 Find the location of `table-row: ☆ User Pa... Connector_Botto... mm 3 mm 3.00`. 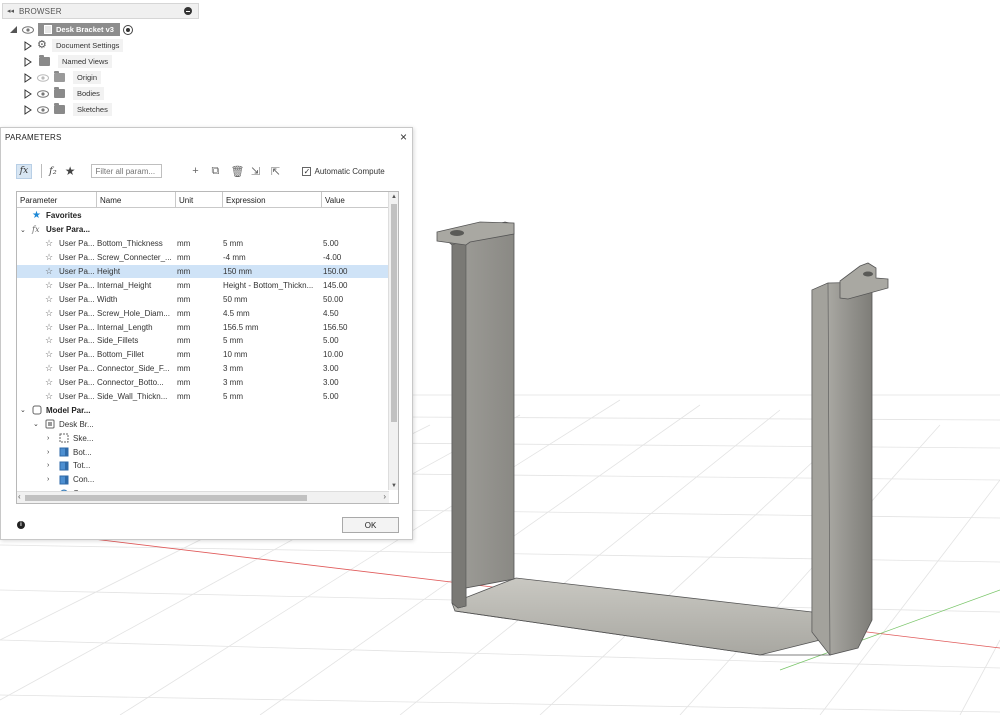

table-row: ☆ User Pa... Connector_Botto... mm 3 mm 3.00 is located at coordinates (203, 383).